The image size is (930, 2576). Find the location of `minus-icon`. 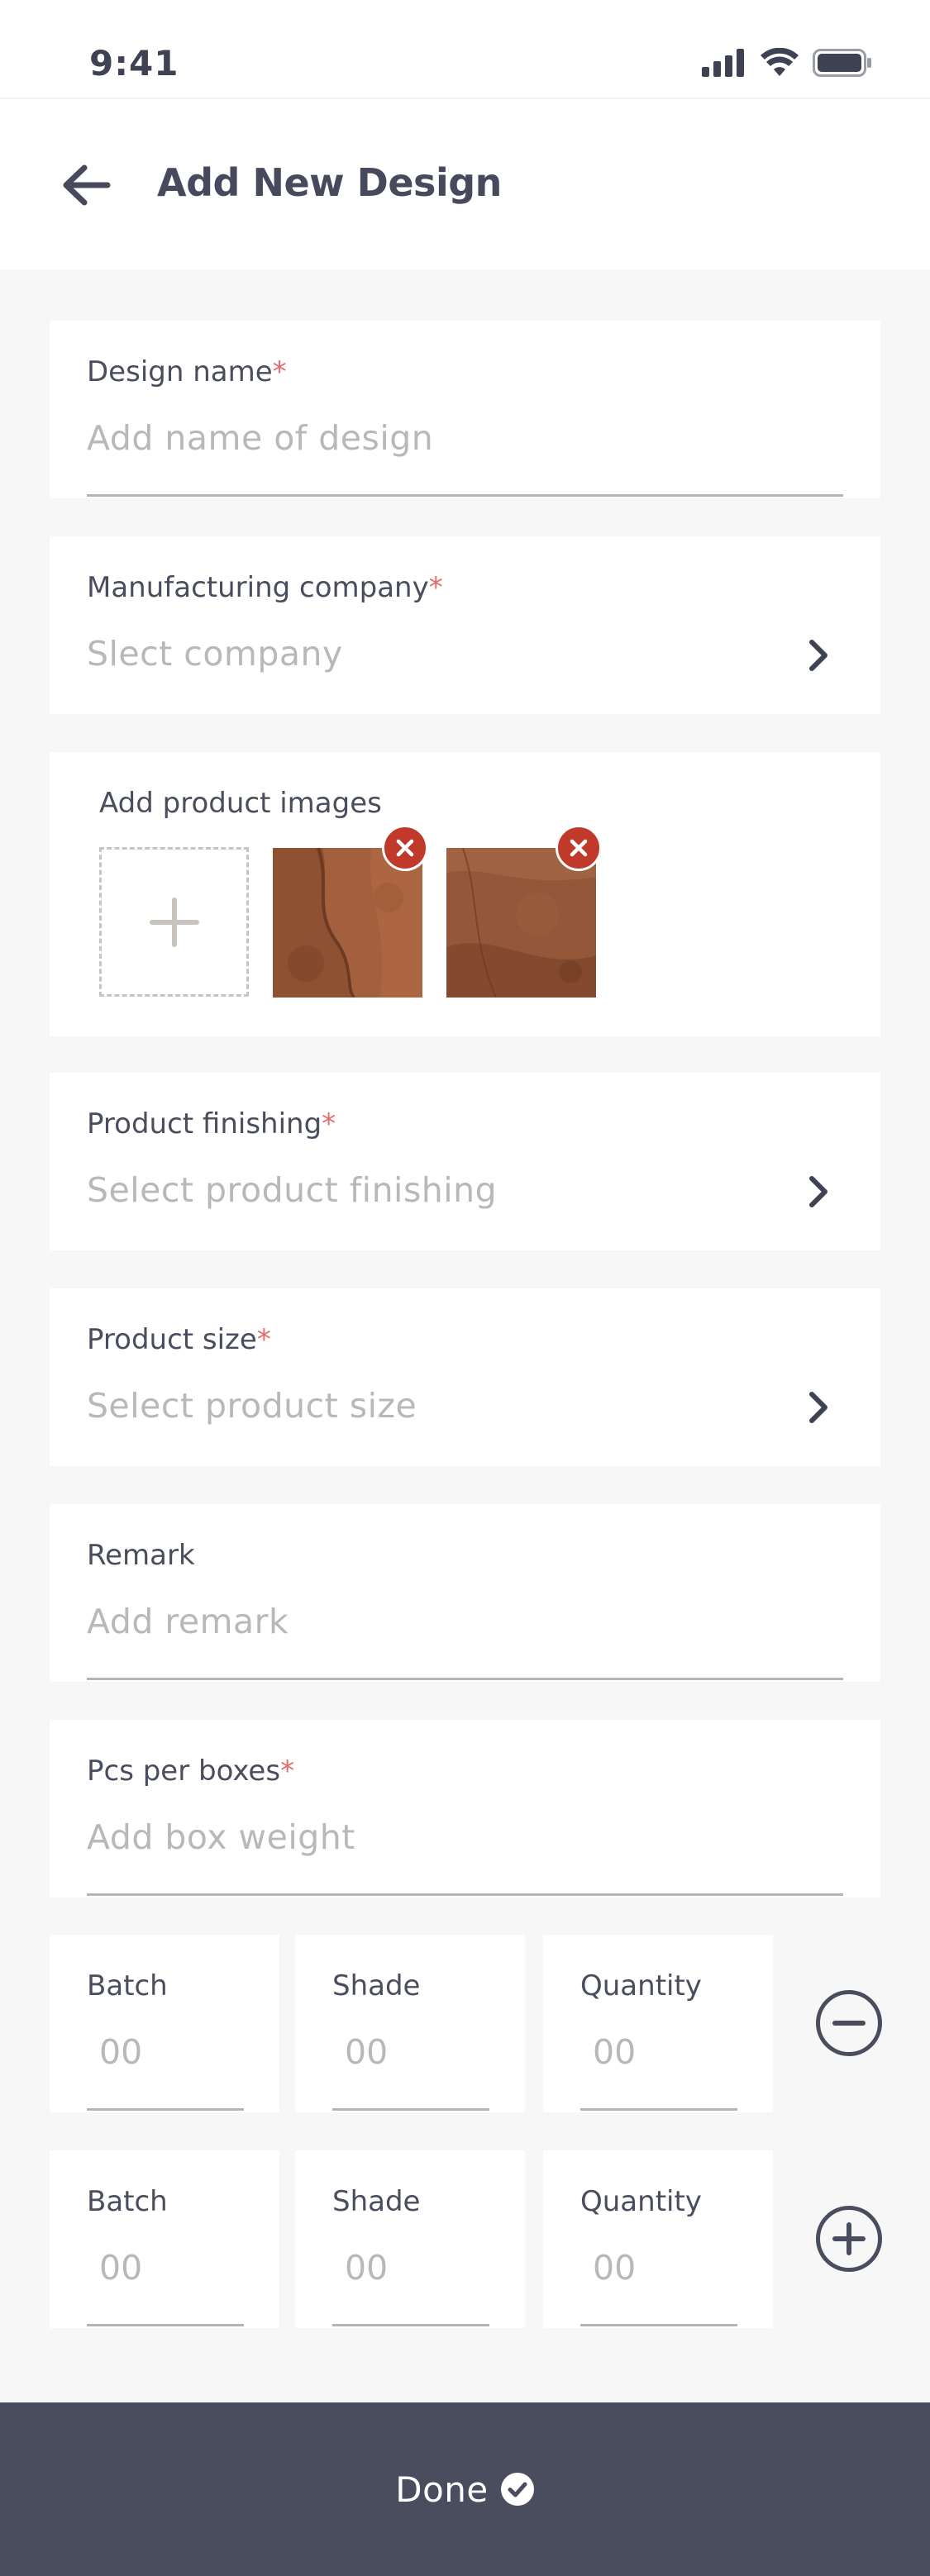

minus-icon is located at coordinates (849, 2024).